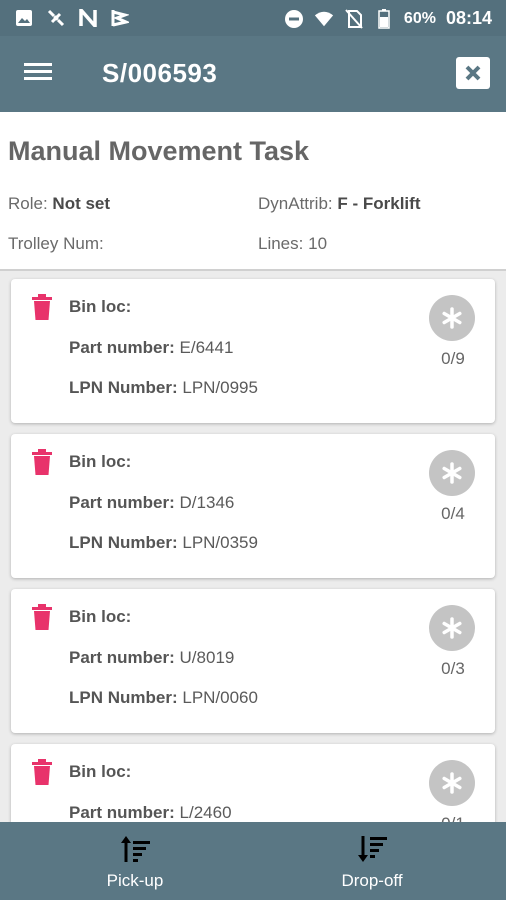  I want to click on dropoff-label: Drop-off, so click(372, 880).